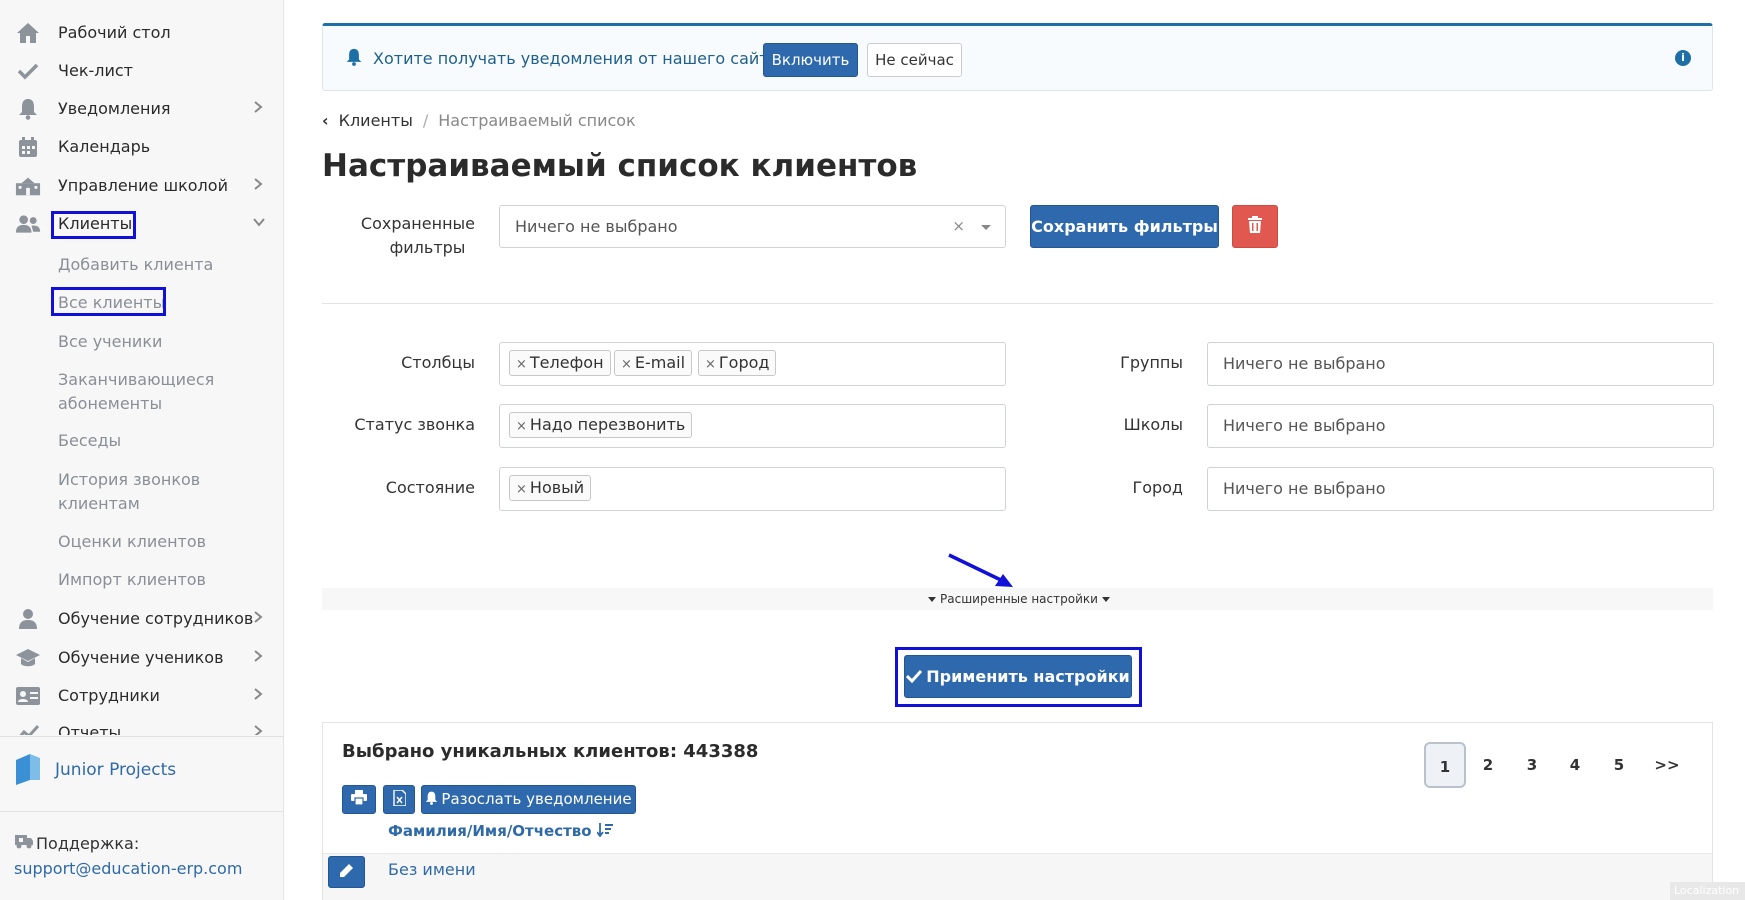 This screenshot has width=1745, height=900. What do you see at coordinates (142, 736) in the screenshot?
I see `divider` at bounding box center [142, 736].